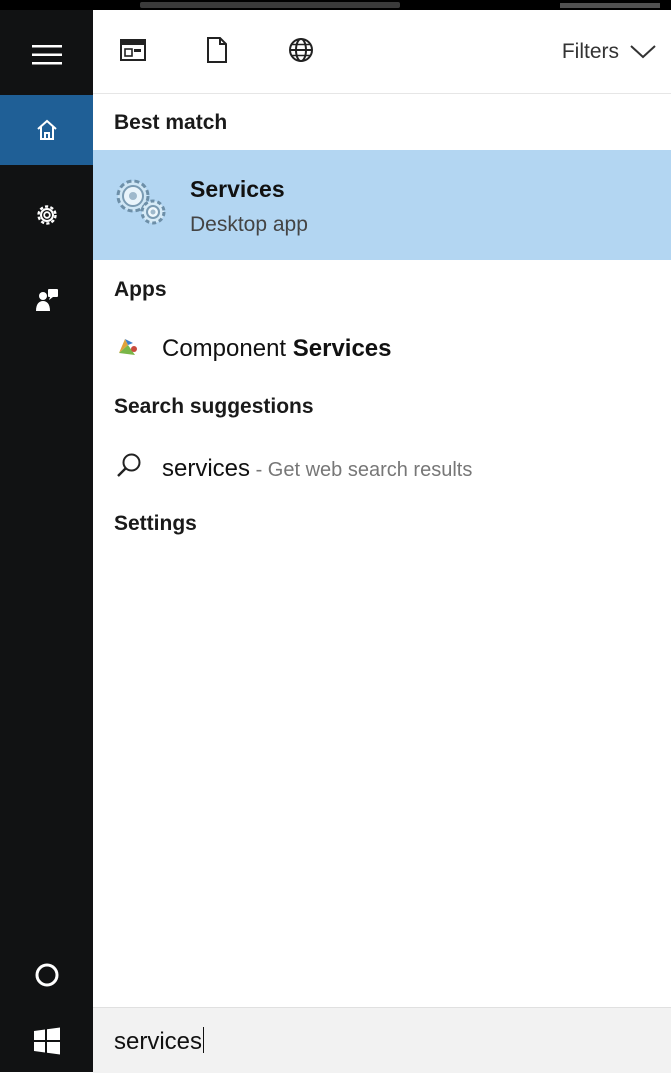 The image size is (671, 1073). I want to click on hamburger-button, so click(46, 55).